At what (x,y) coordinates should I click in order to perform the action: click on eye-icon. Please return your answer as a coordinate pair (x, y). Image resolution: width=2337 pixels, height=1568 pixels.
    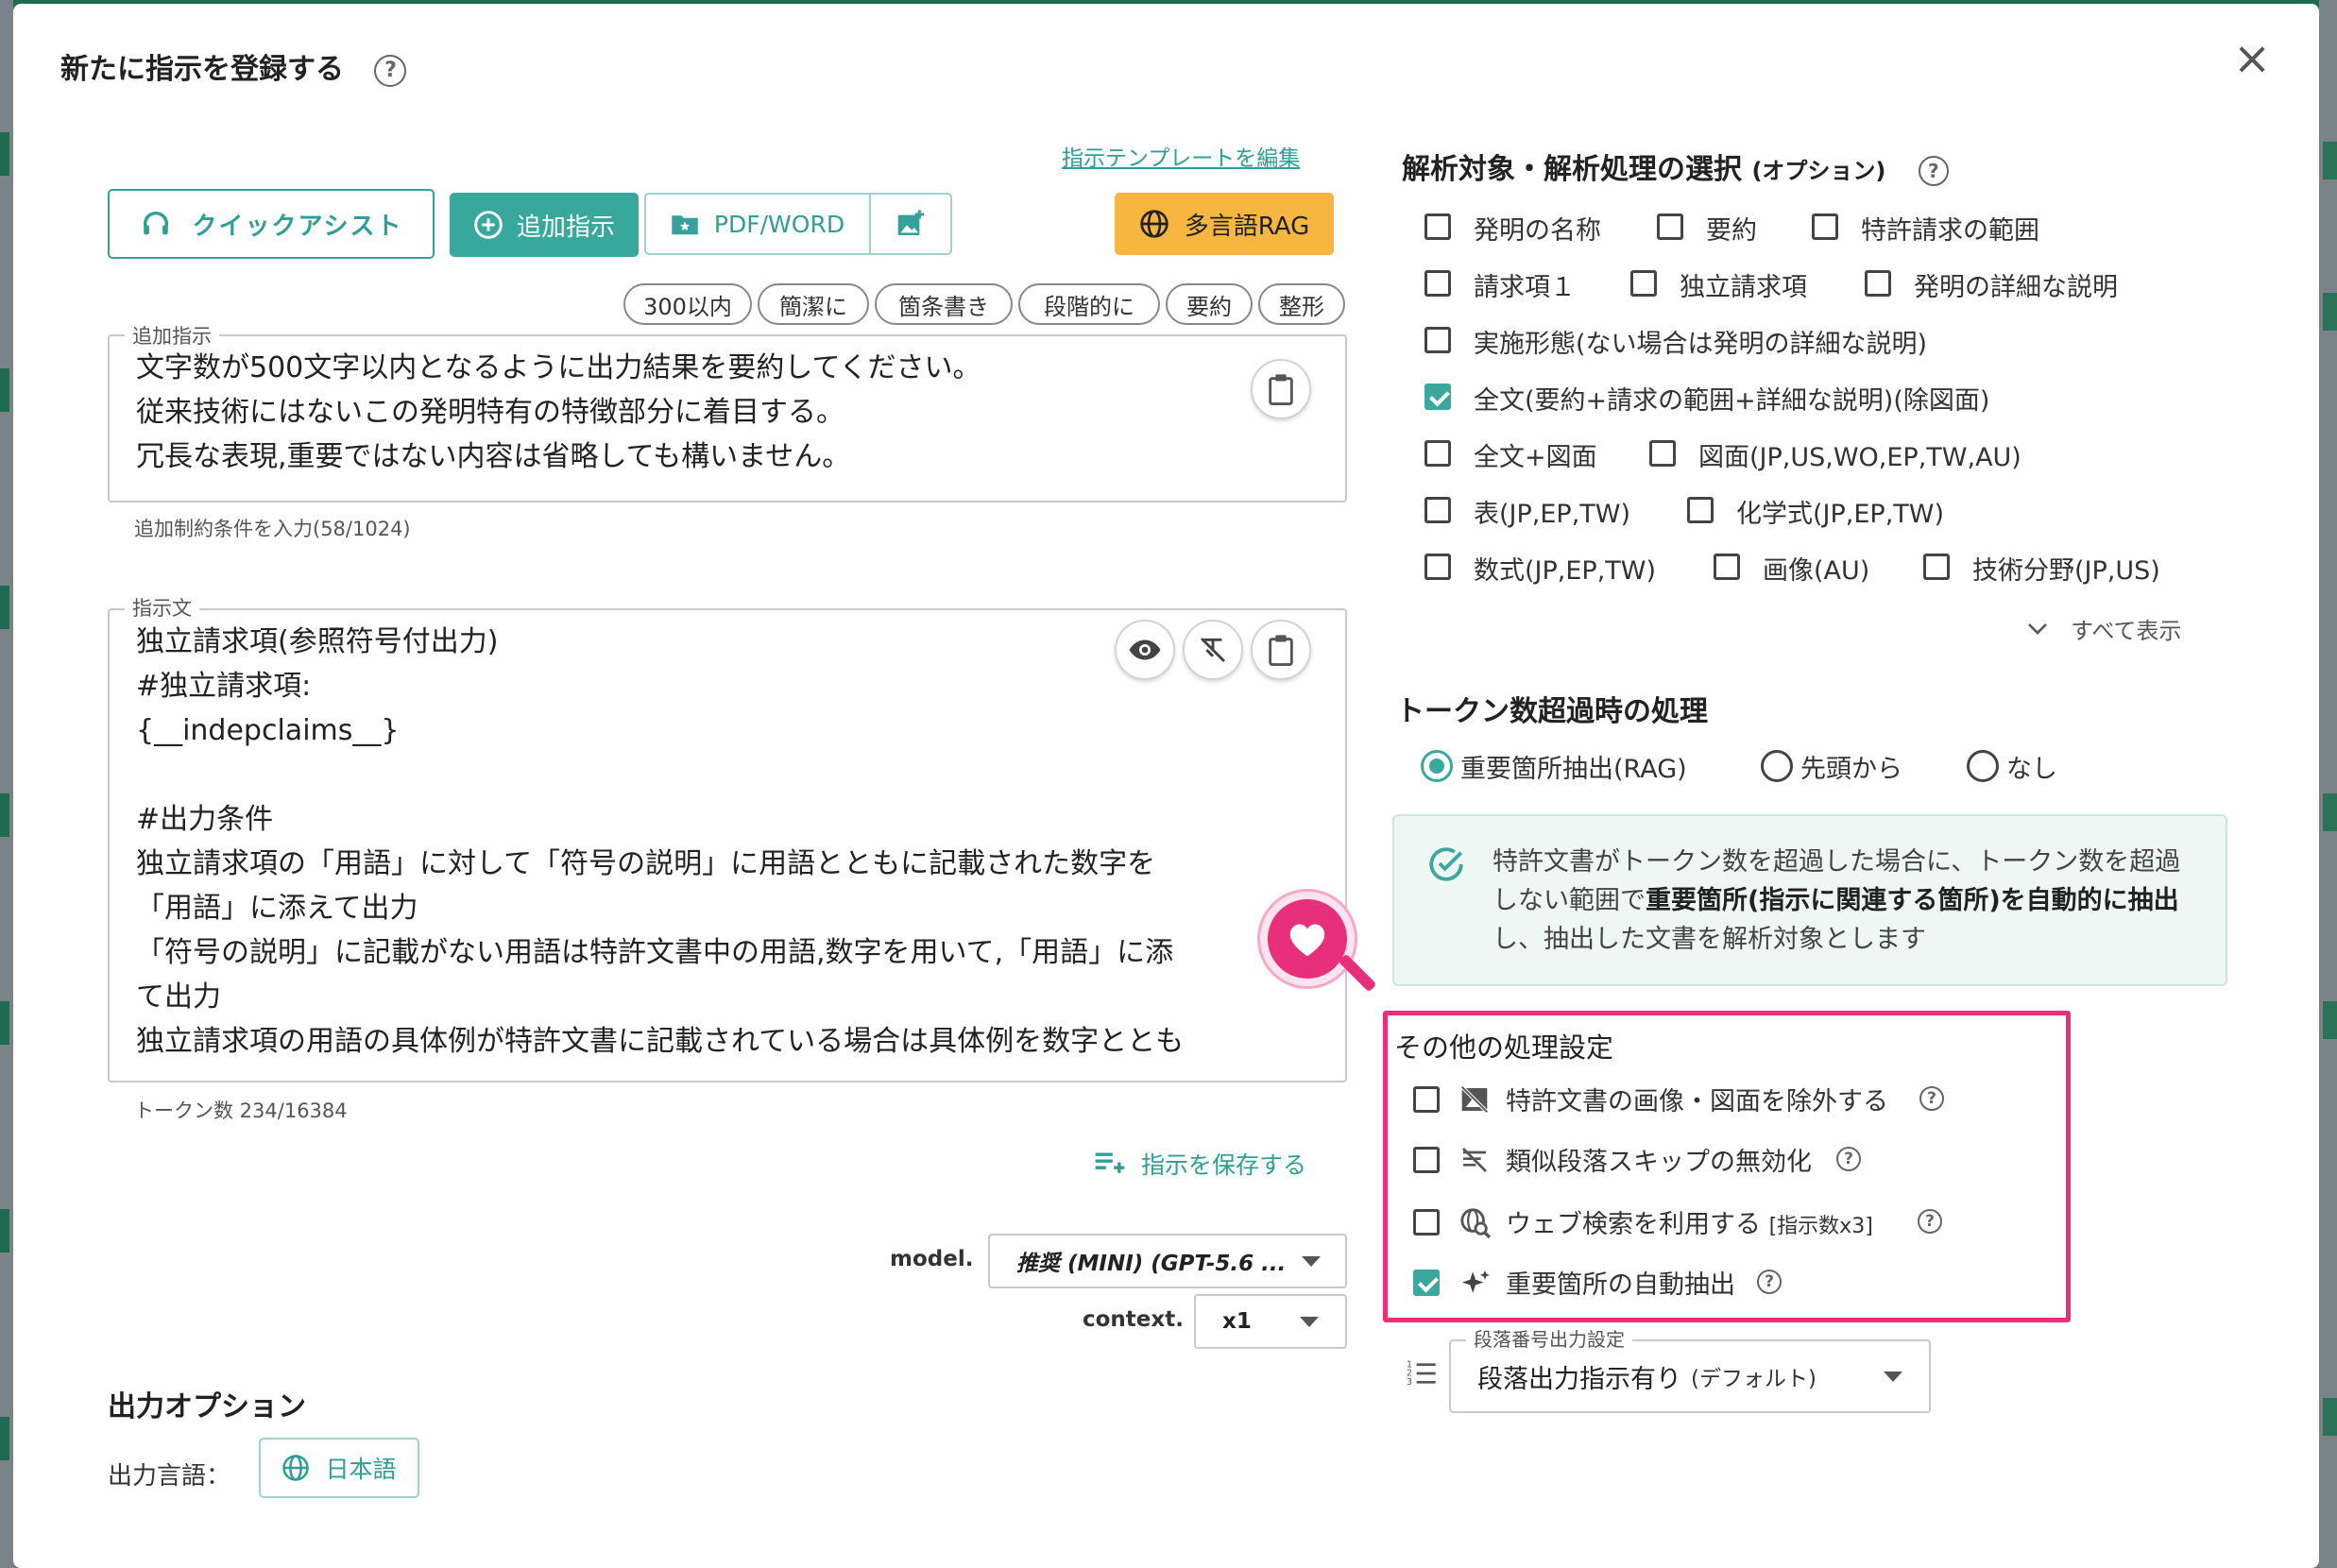
    Looking at the image, I should click on (1145, 649).